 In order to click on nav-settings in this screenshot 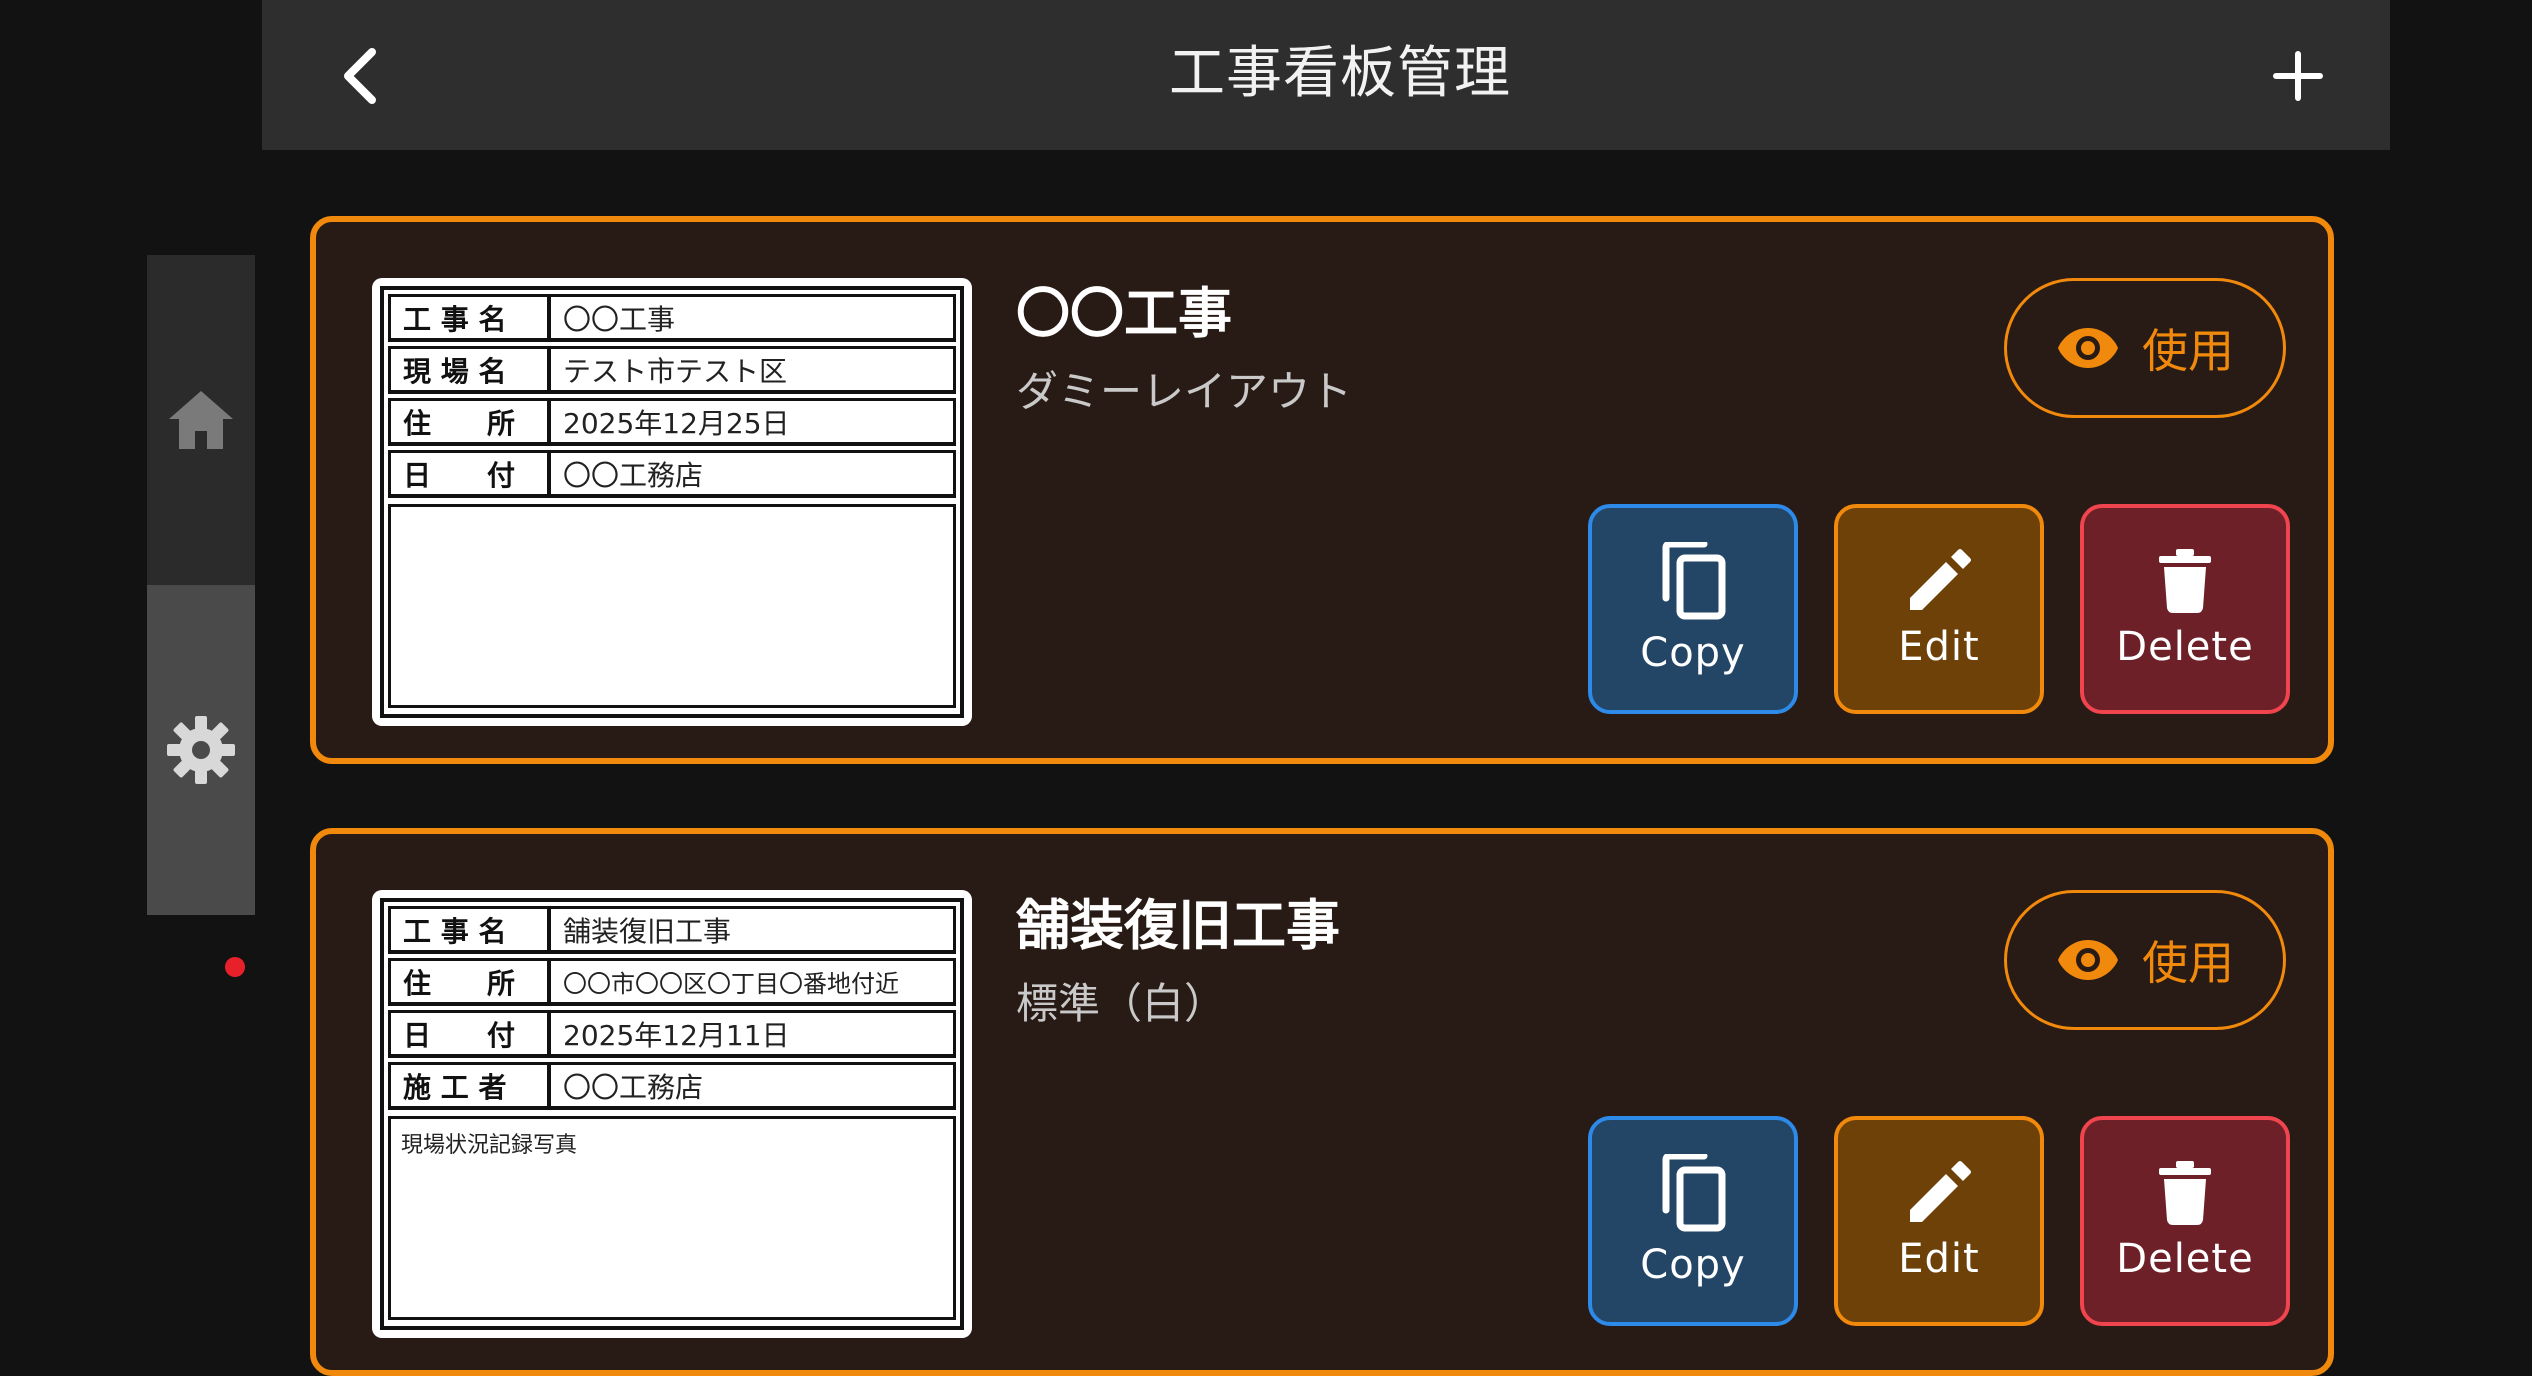, I will do `click(201, 781)`.